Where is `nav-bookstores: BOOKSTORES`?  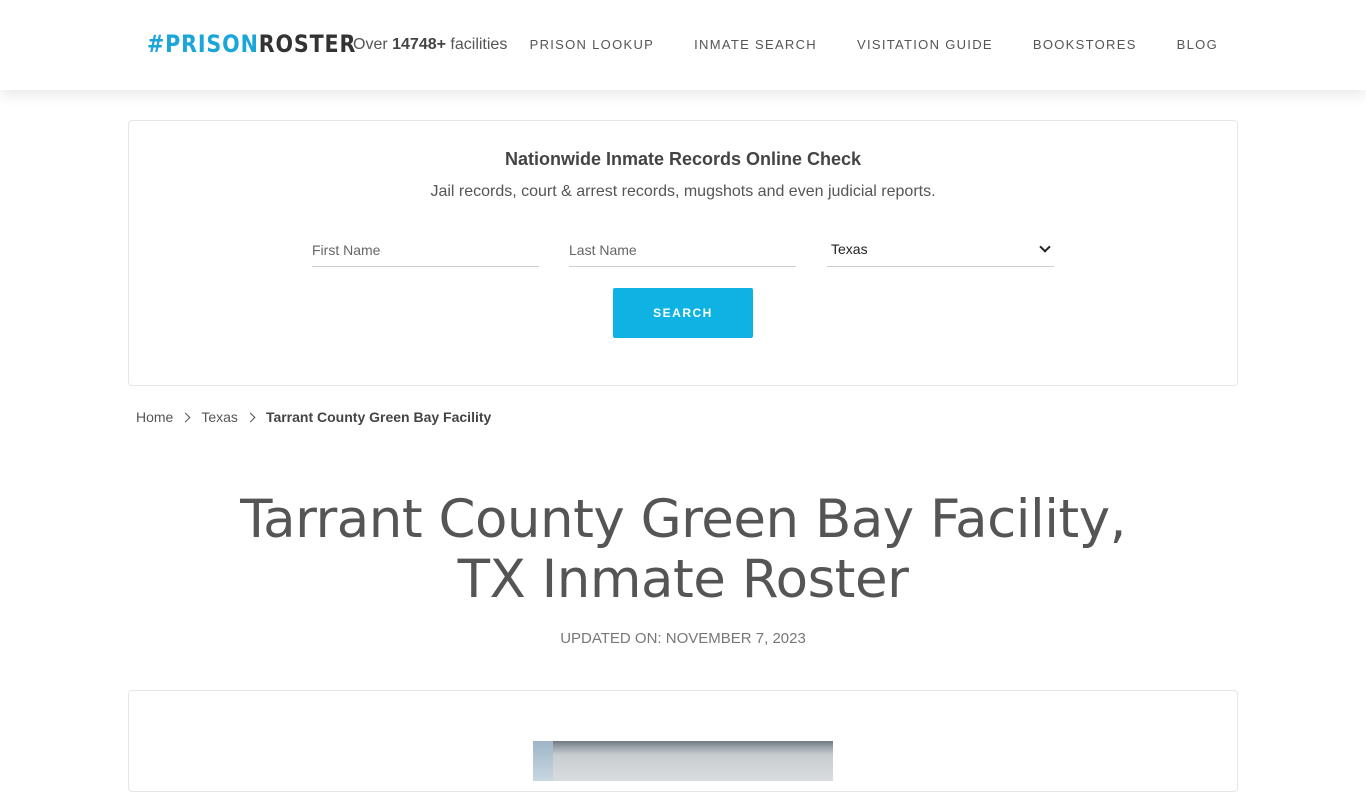 nav-bookstores: BOOKSTORES is located at coordinates (1085, 45).